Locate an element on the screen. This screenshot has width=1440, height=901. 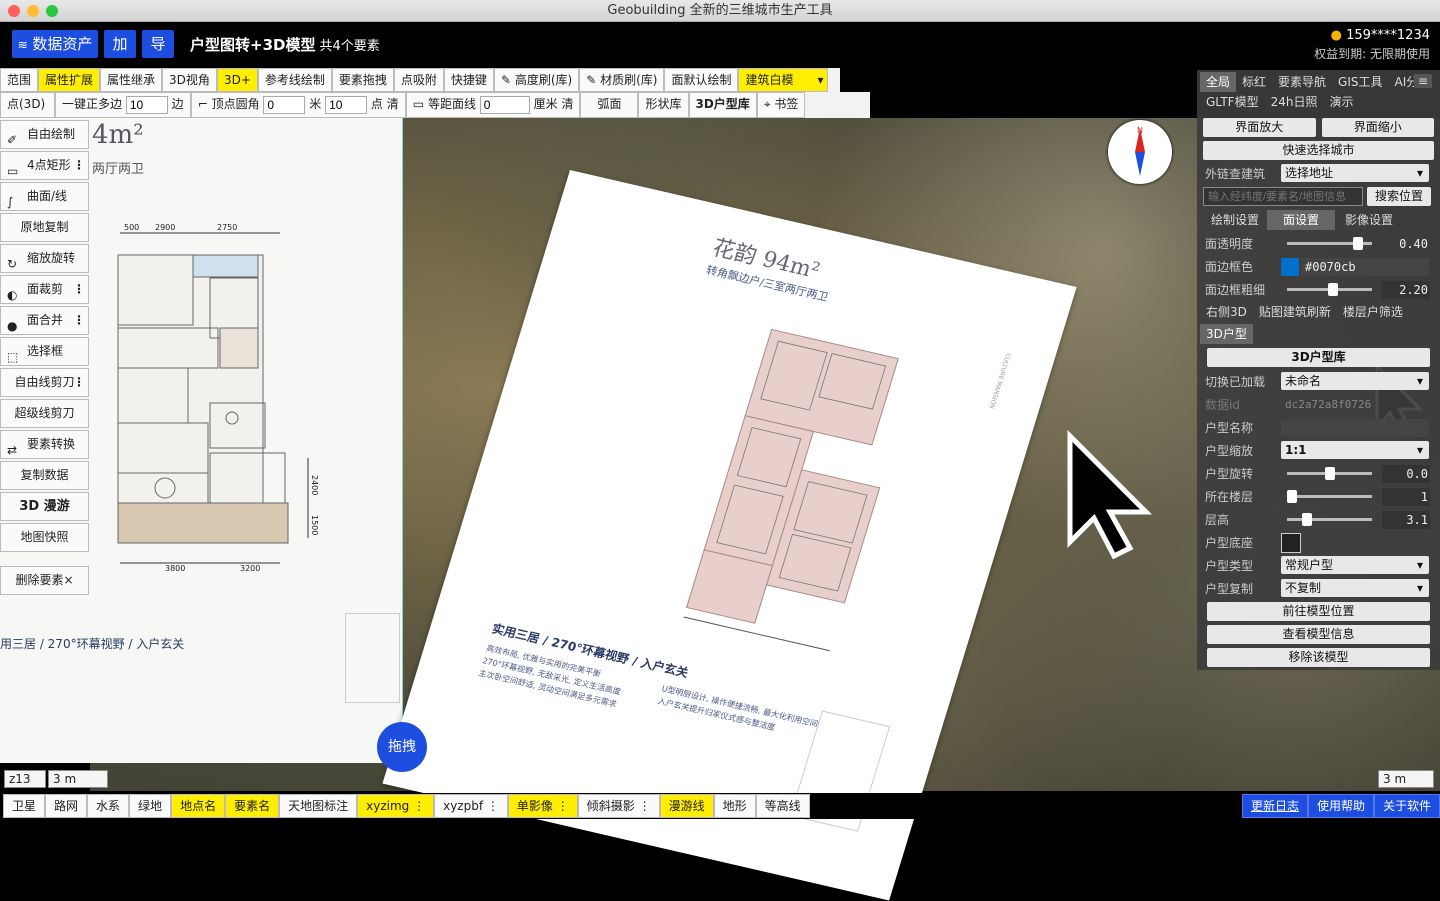
layer-xyzpbf: xyzpbf ⋮ is located at coordinates (471, 806).